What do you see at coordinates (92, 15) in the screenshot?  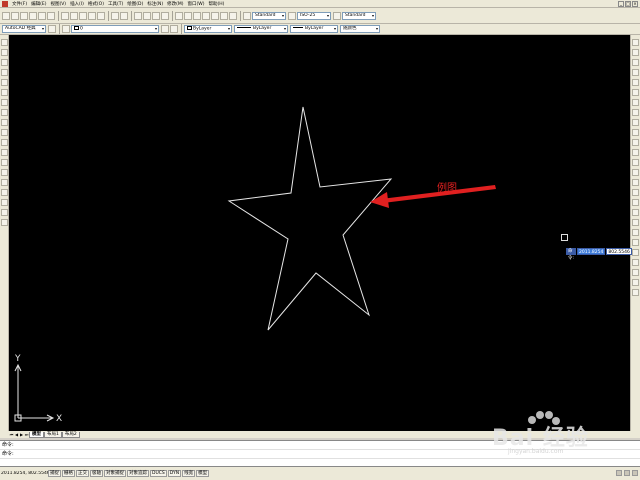 I see `match-properties-icon` at bounding box center [92, 15].